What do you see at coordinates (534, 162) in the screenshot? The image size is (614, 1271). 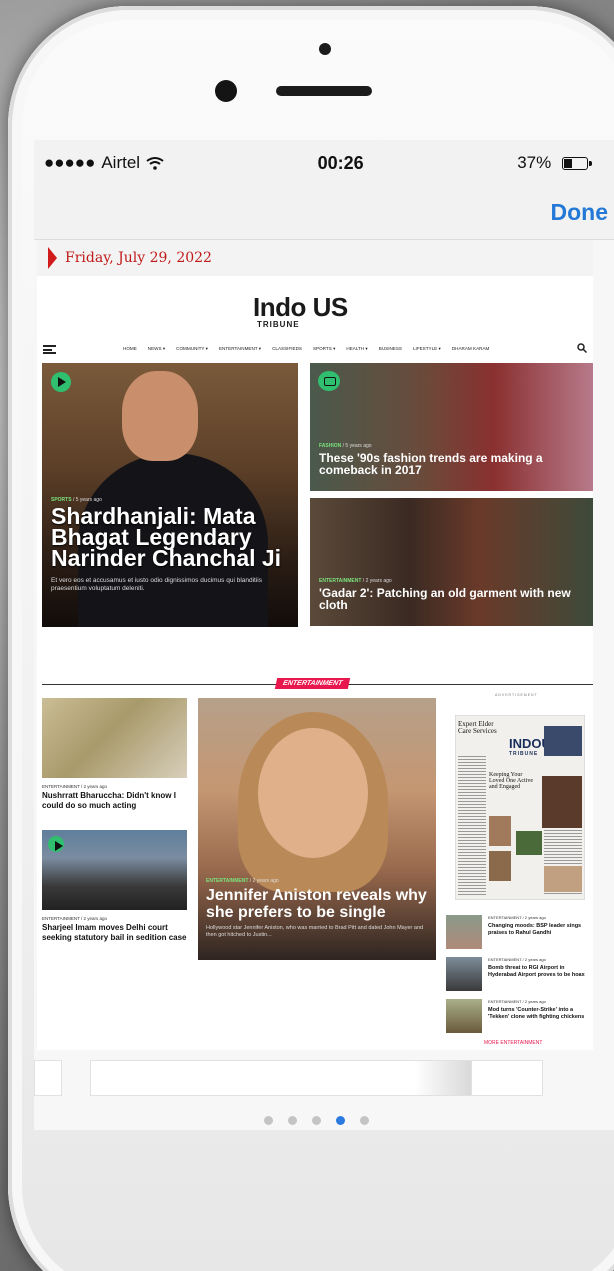 I see `battery-percent: 37%` at bounding box center [534, 162].